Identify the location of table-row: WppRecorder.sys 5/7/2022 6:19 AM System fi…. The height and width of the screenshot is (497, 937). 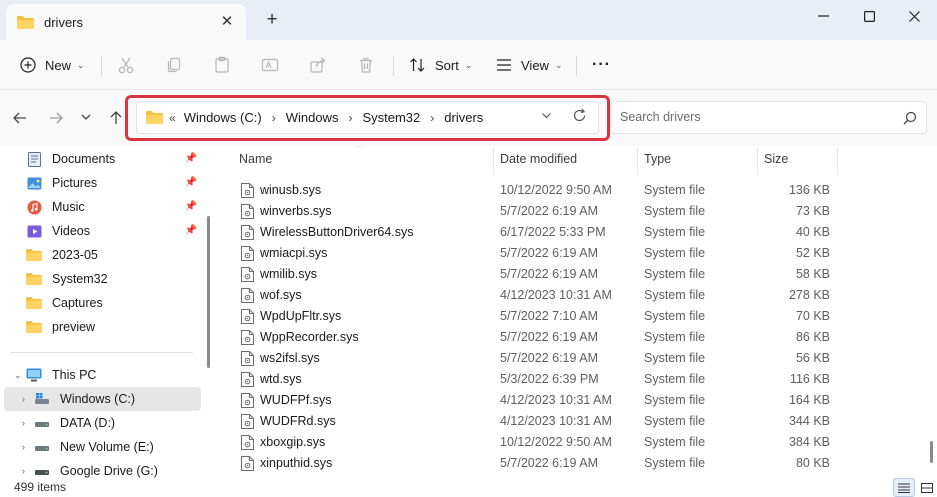
(570, 337).